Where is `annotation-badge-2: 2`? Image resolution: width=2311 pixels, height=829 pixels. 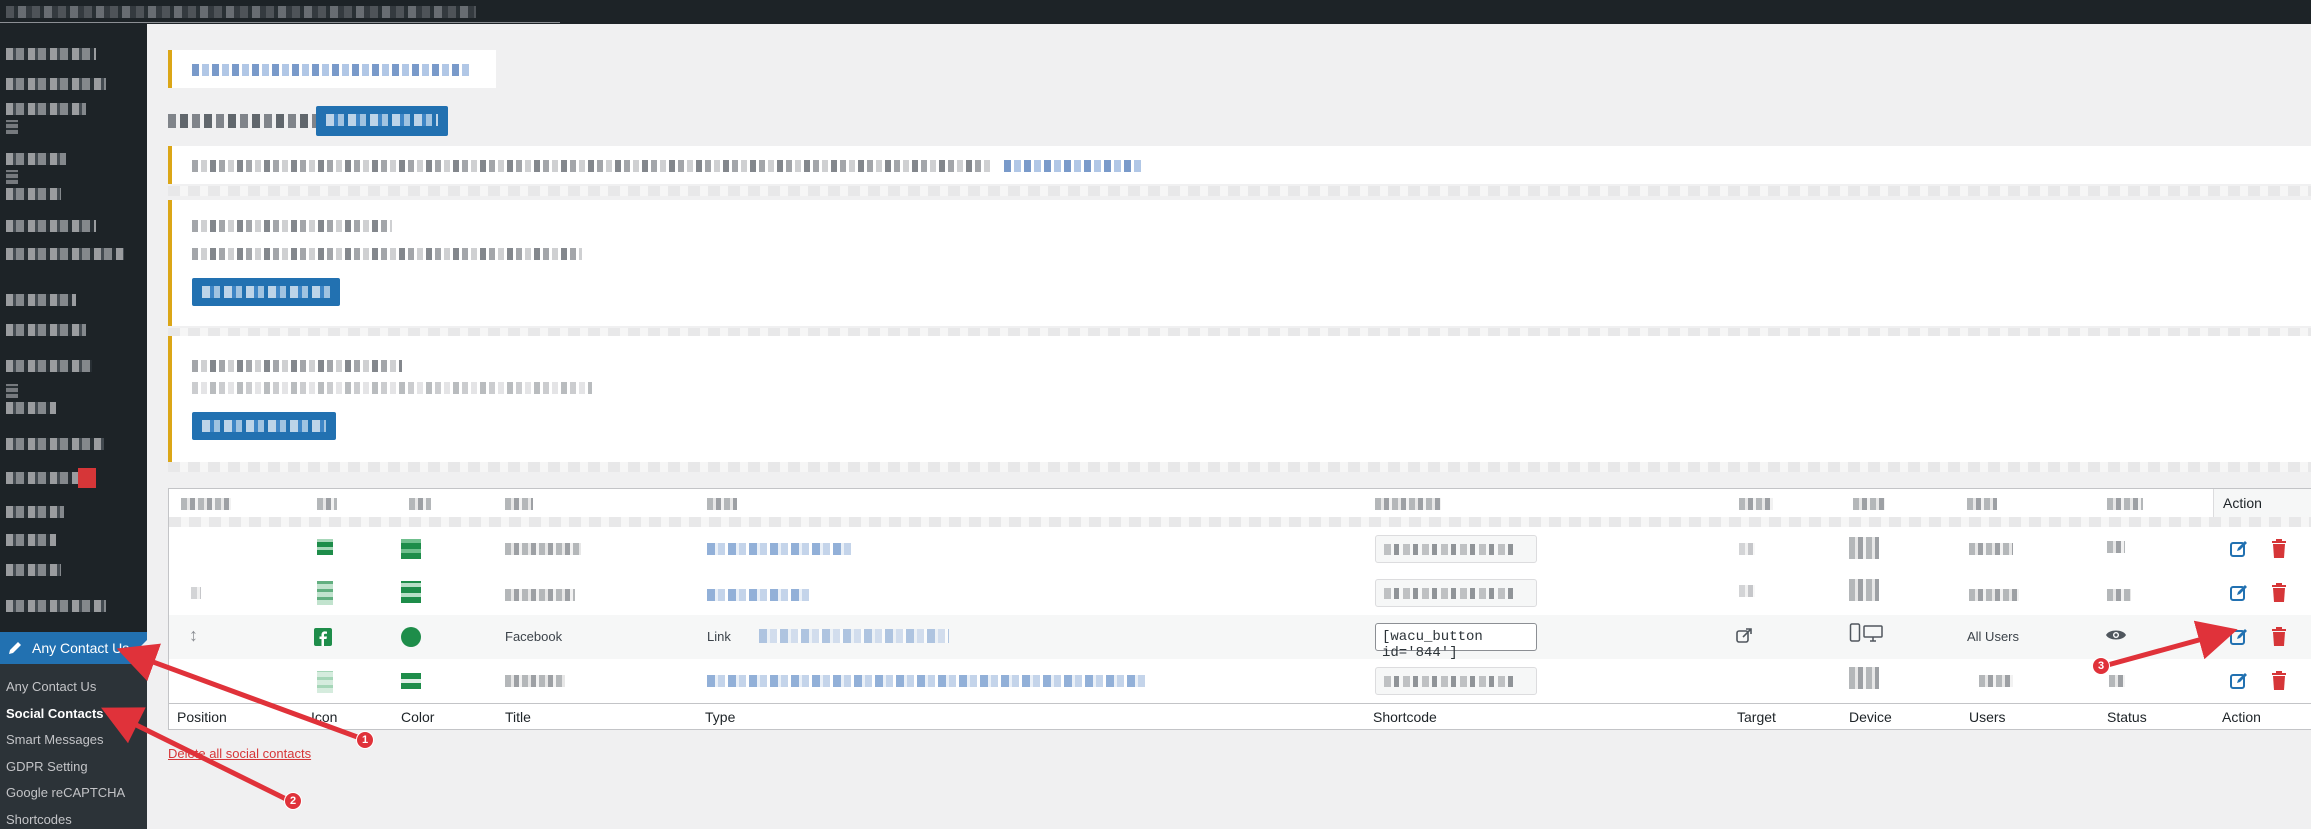 annotation-badge-2: 2 is located at coordinates (293, 801).